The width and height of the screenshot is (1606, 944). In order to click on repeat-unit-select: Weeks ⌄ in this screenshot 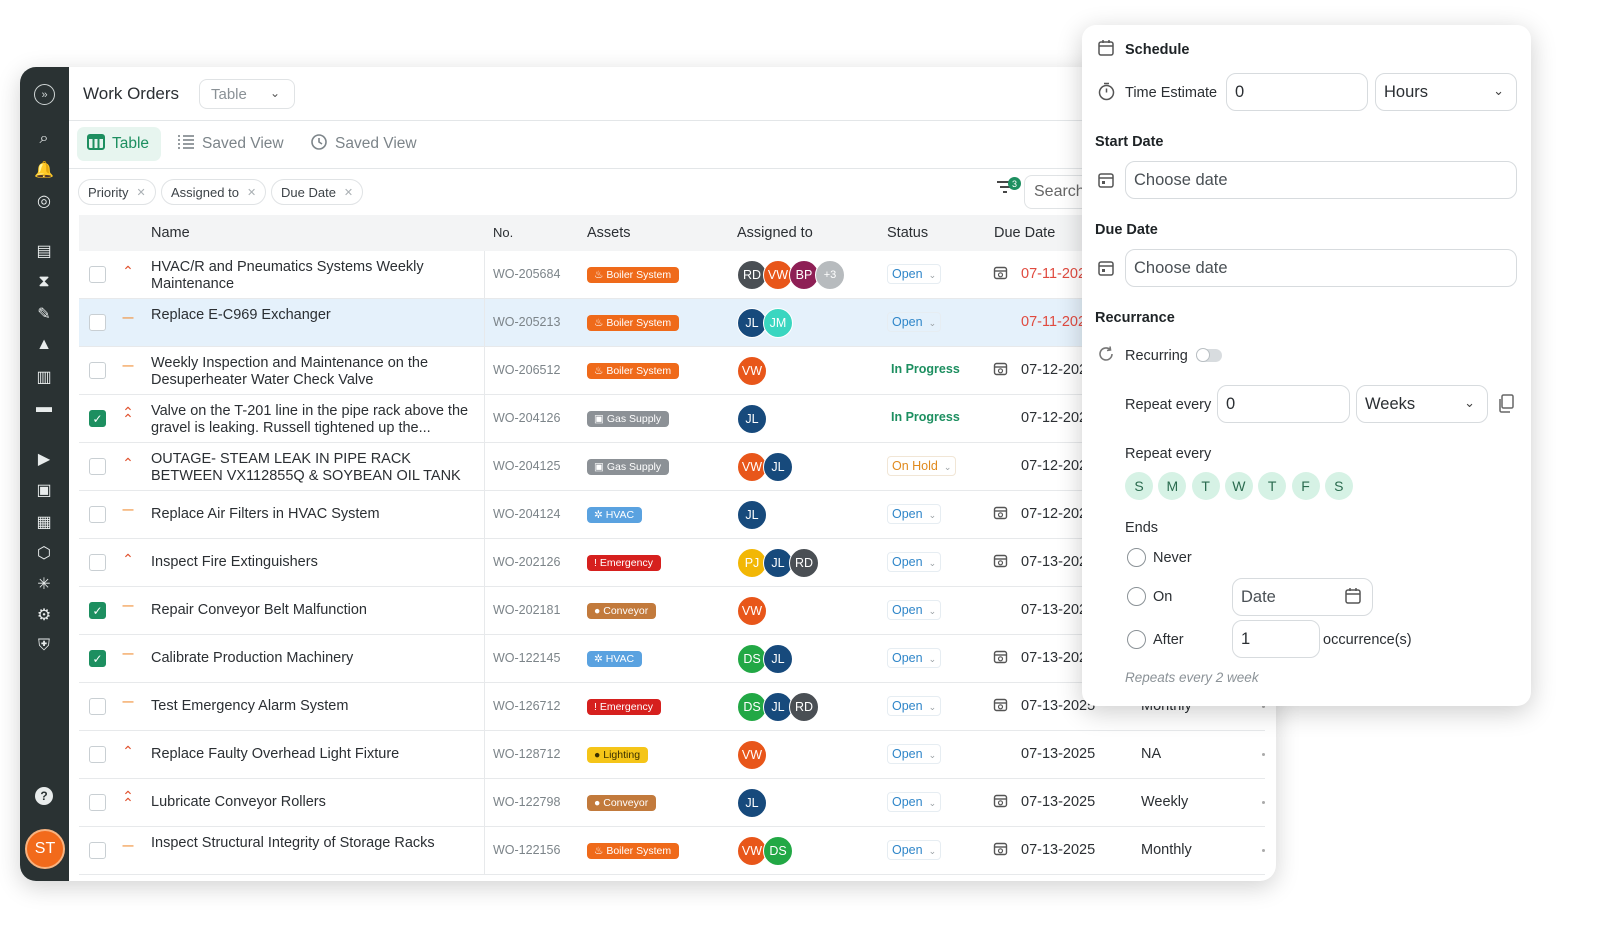, I will do `click(1422, 404)`.